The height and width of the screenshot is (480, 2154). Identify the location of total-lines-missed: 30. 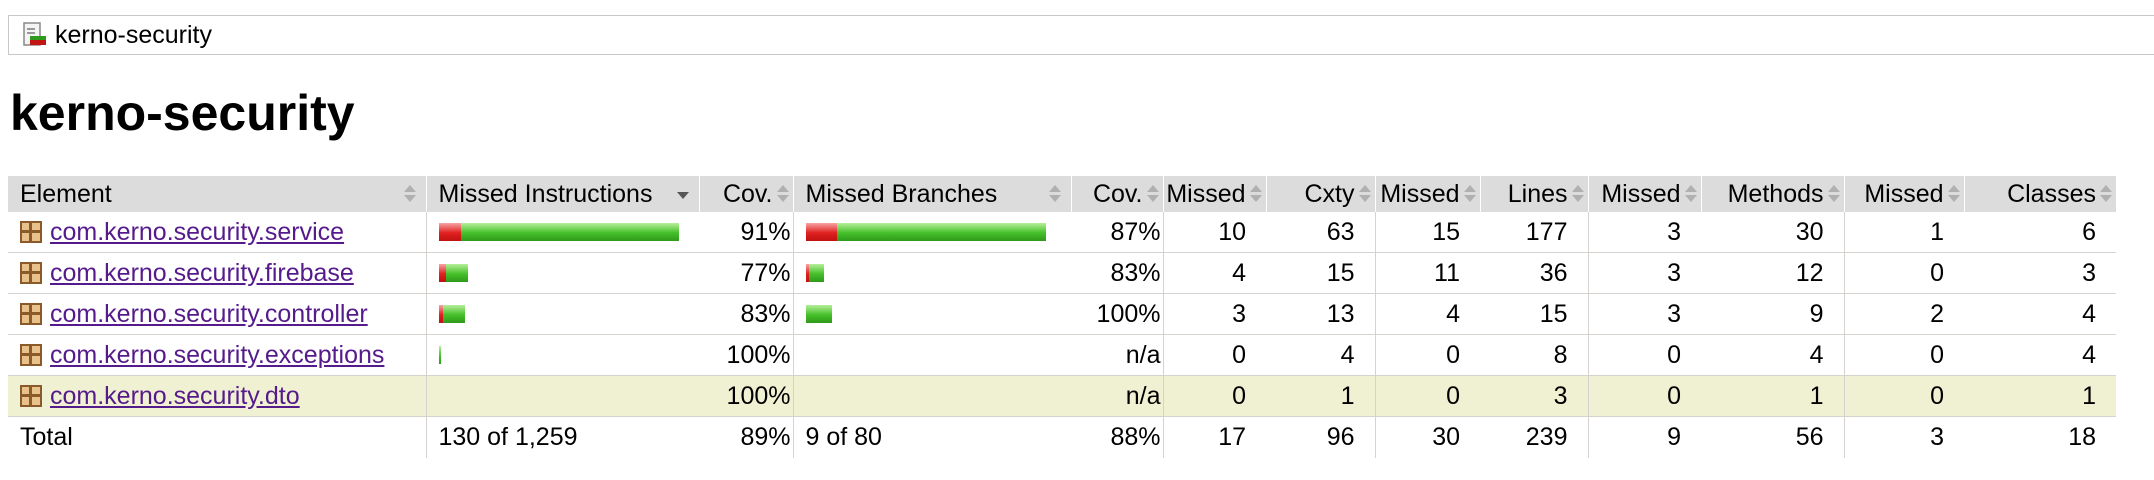
(1427, 437).